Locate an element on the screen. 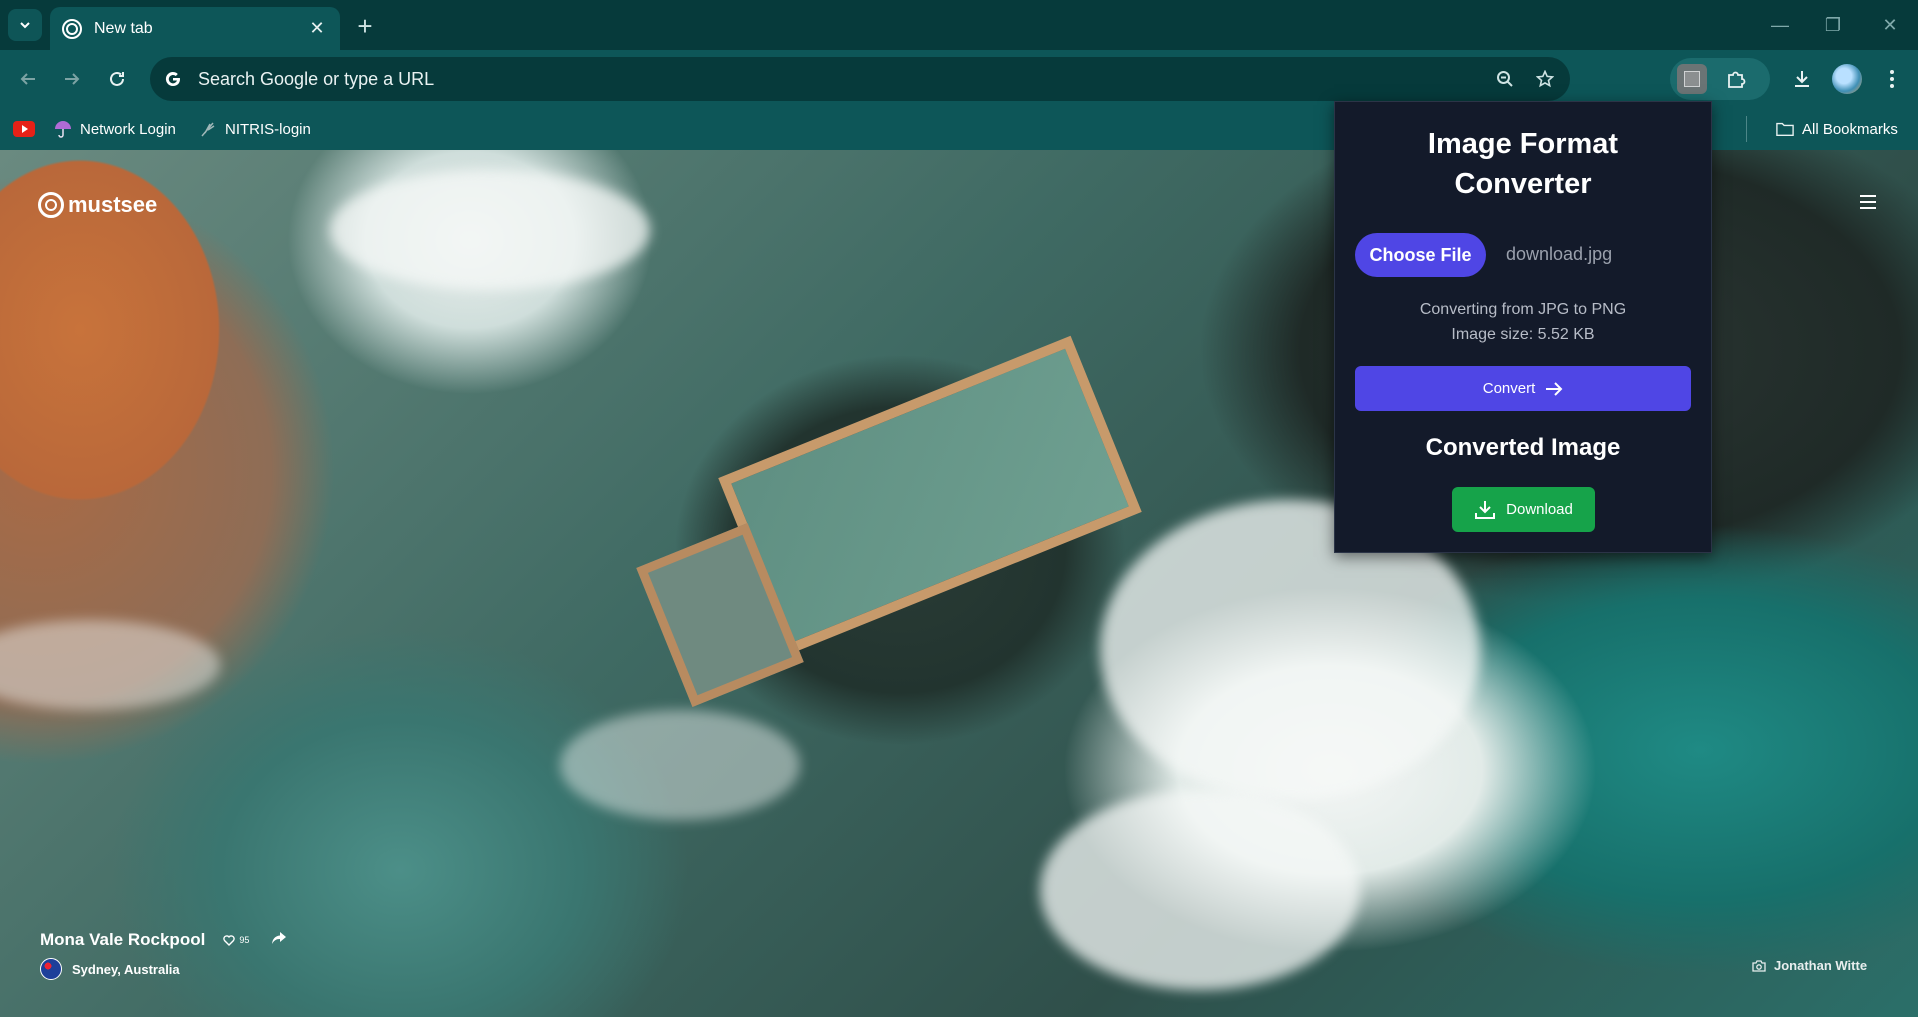 This screenshot has width=1918, height=1017. convert-label: Convert is located at coordinates (1509, 388).